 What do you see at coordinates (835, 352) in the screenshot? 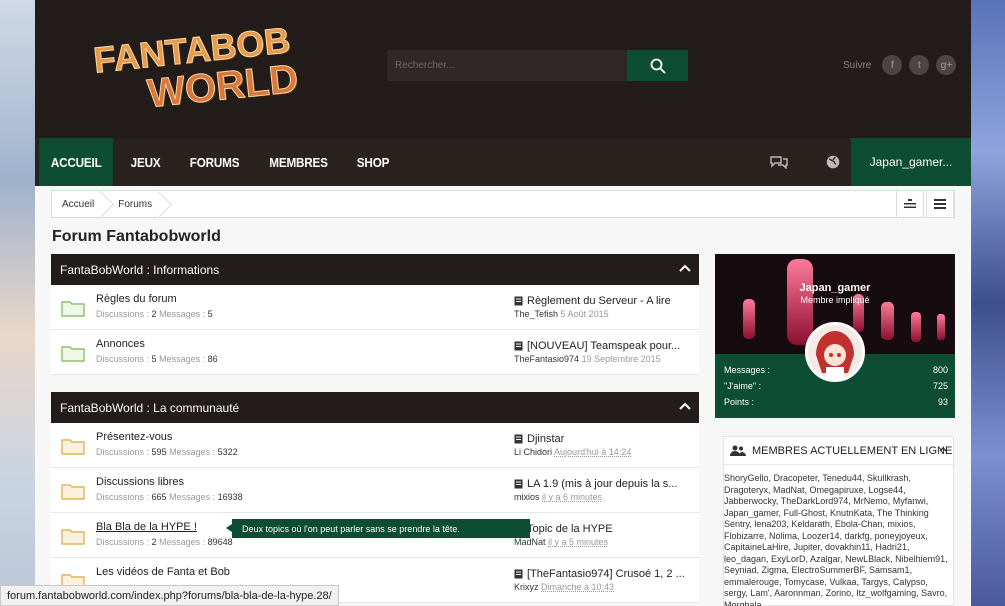
I see `avatar` at bounding box center [835, 352].